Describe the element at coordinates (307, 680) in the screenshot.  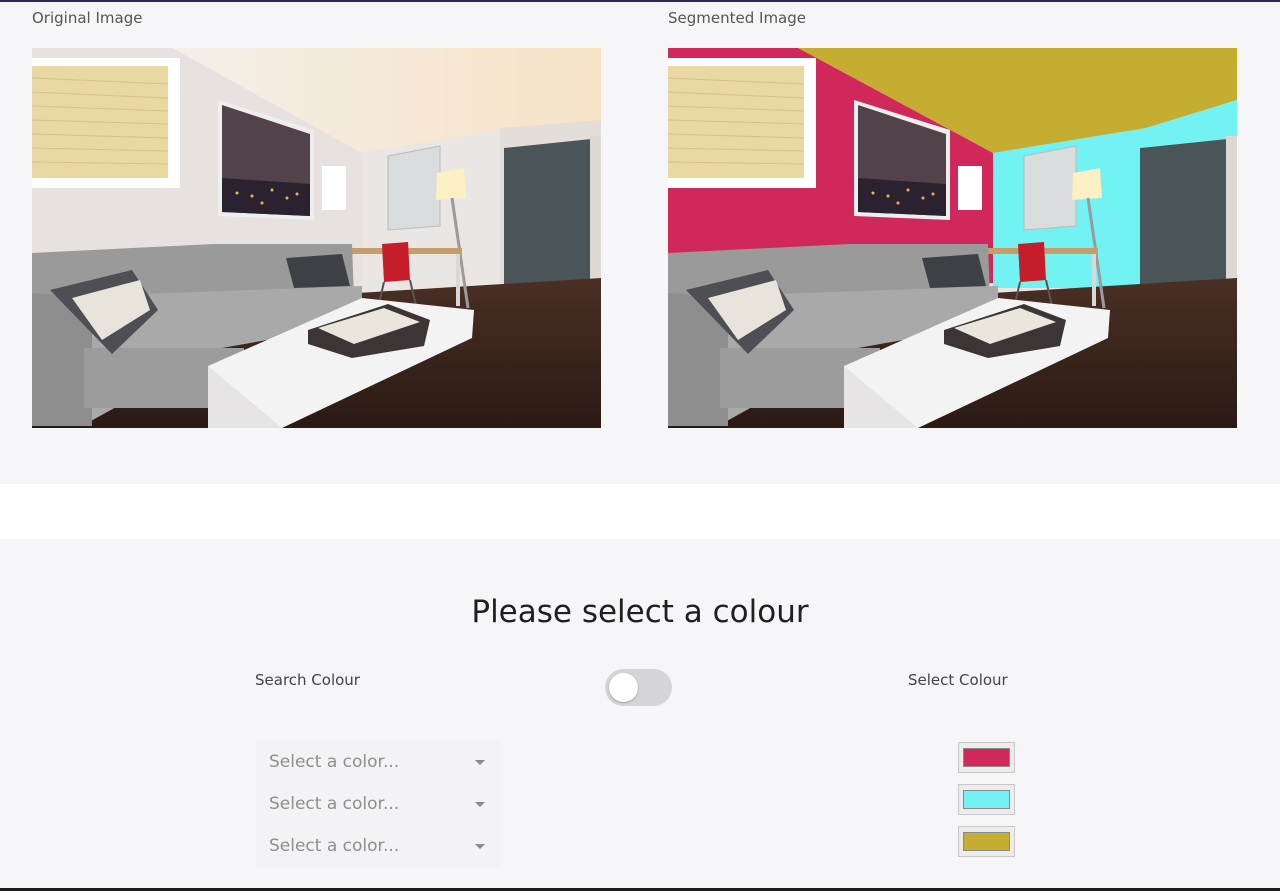
I see `search-colour-label: Search Colour` at that location.